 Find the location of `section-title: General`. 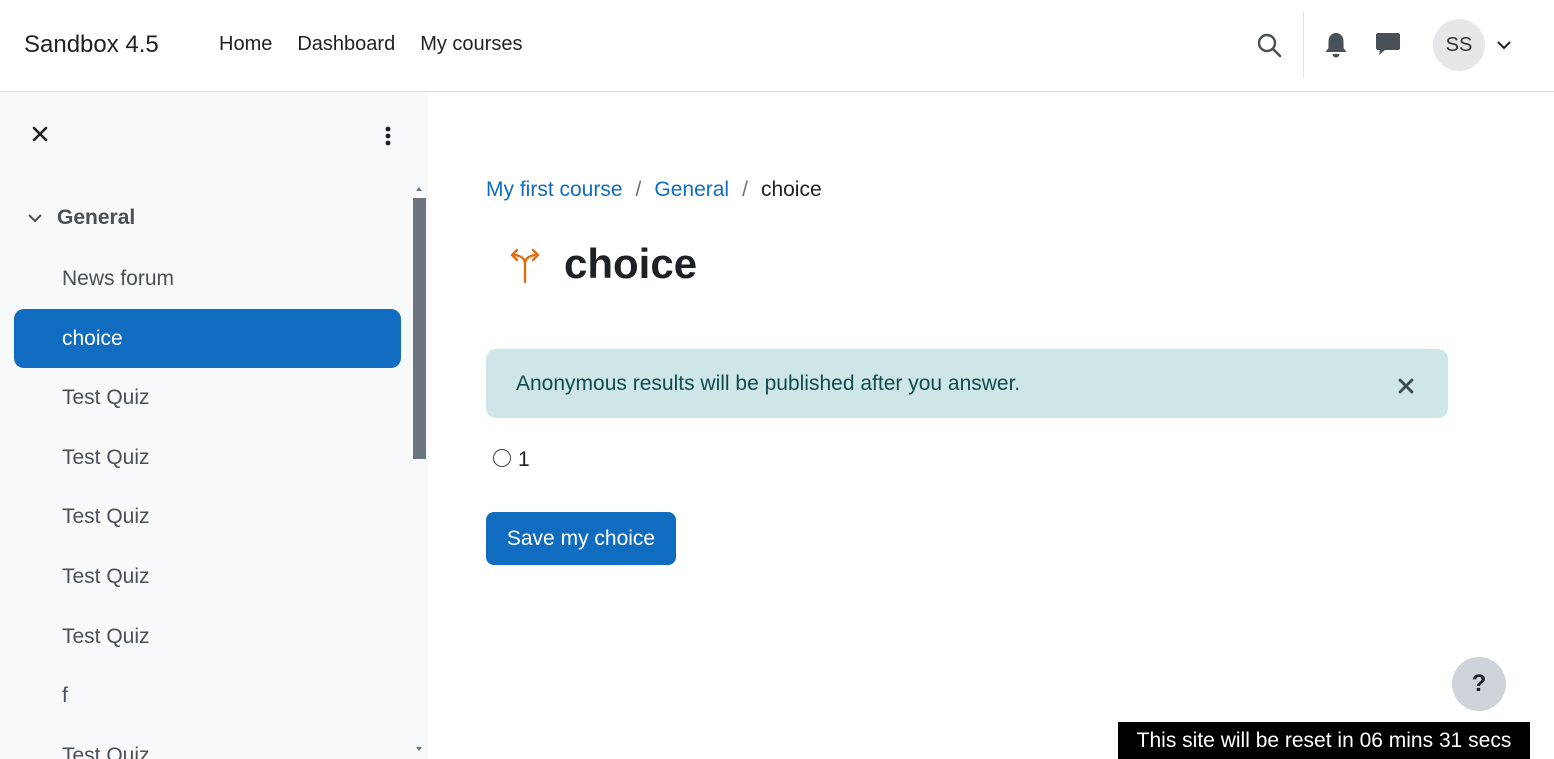

section-title: General is located at coordinates (96, 217).